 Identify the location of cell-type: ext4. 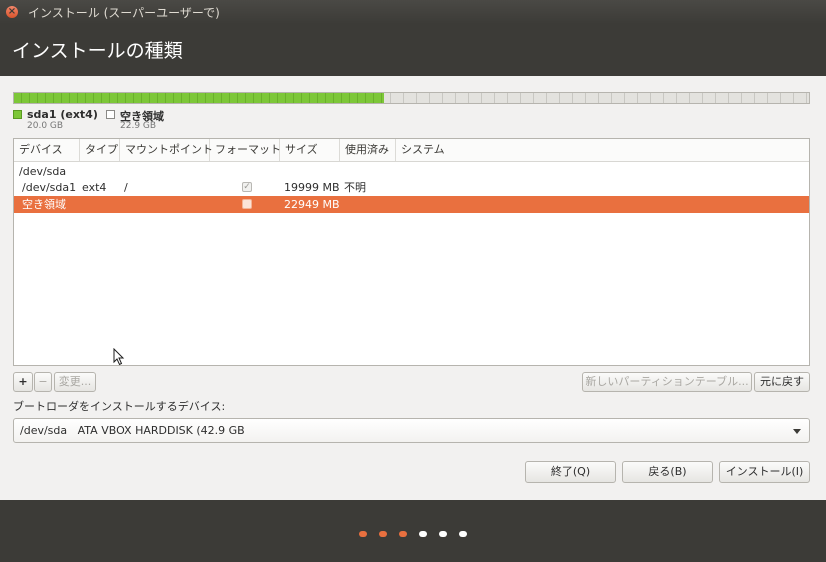
(94, 187).